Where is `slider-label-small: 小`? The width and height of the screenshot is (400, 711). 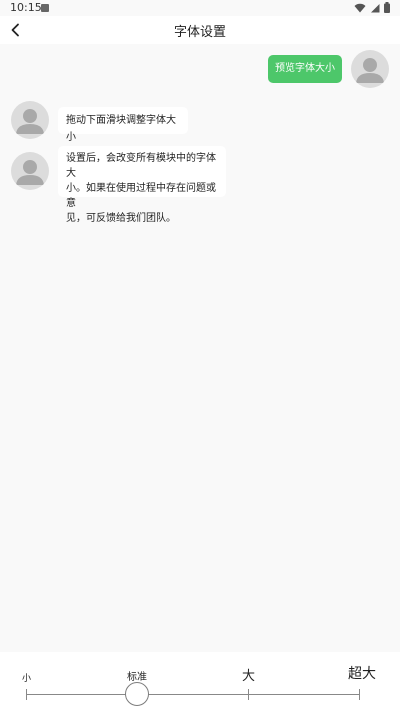
slider-label-small: 小 is located at coordinates (27, 679).